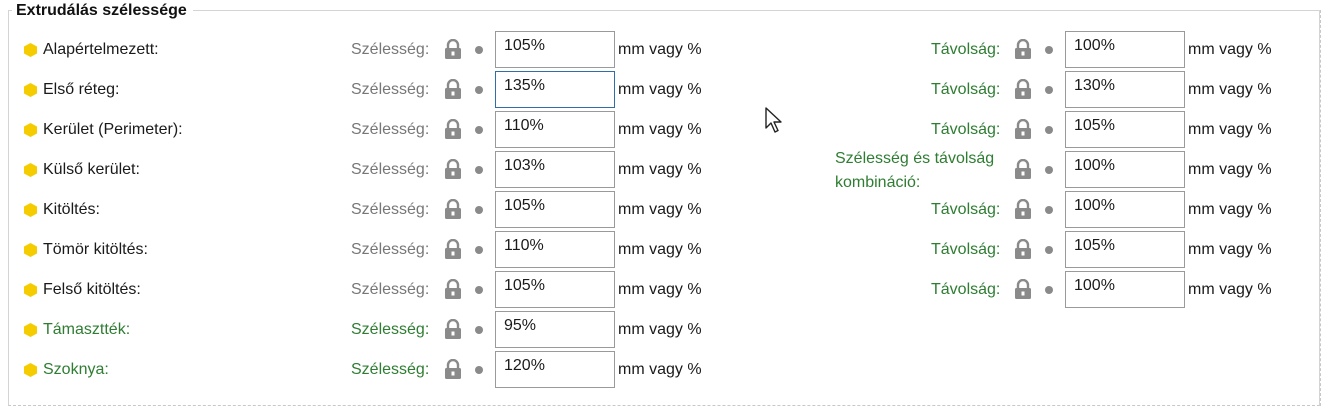 The width and height of the screenshot is (1327, 409). Describe the element at coordinates (91, 169) in the screenshot. I see `row-label-text: Külső kerület:` at that location.